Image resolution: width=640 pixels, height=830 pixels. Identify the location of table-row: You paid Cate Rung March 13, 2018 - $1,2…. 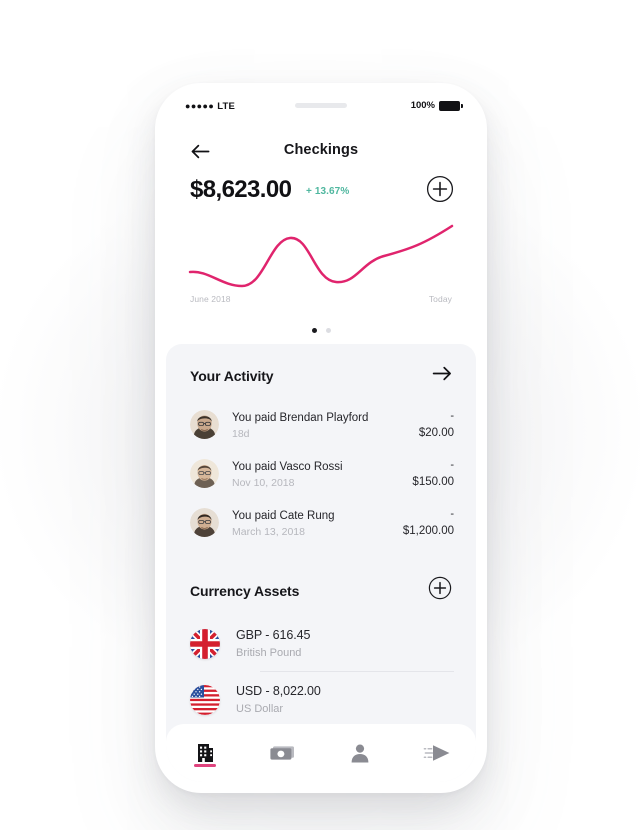
(322, 522).